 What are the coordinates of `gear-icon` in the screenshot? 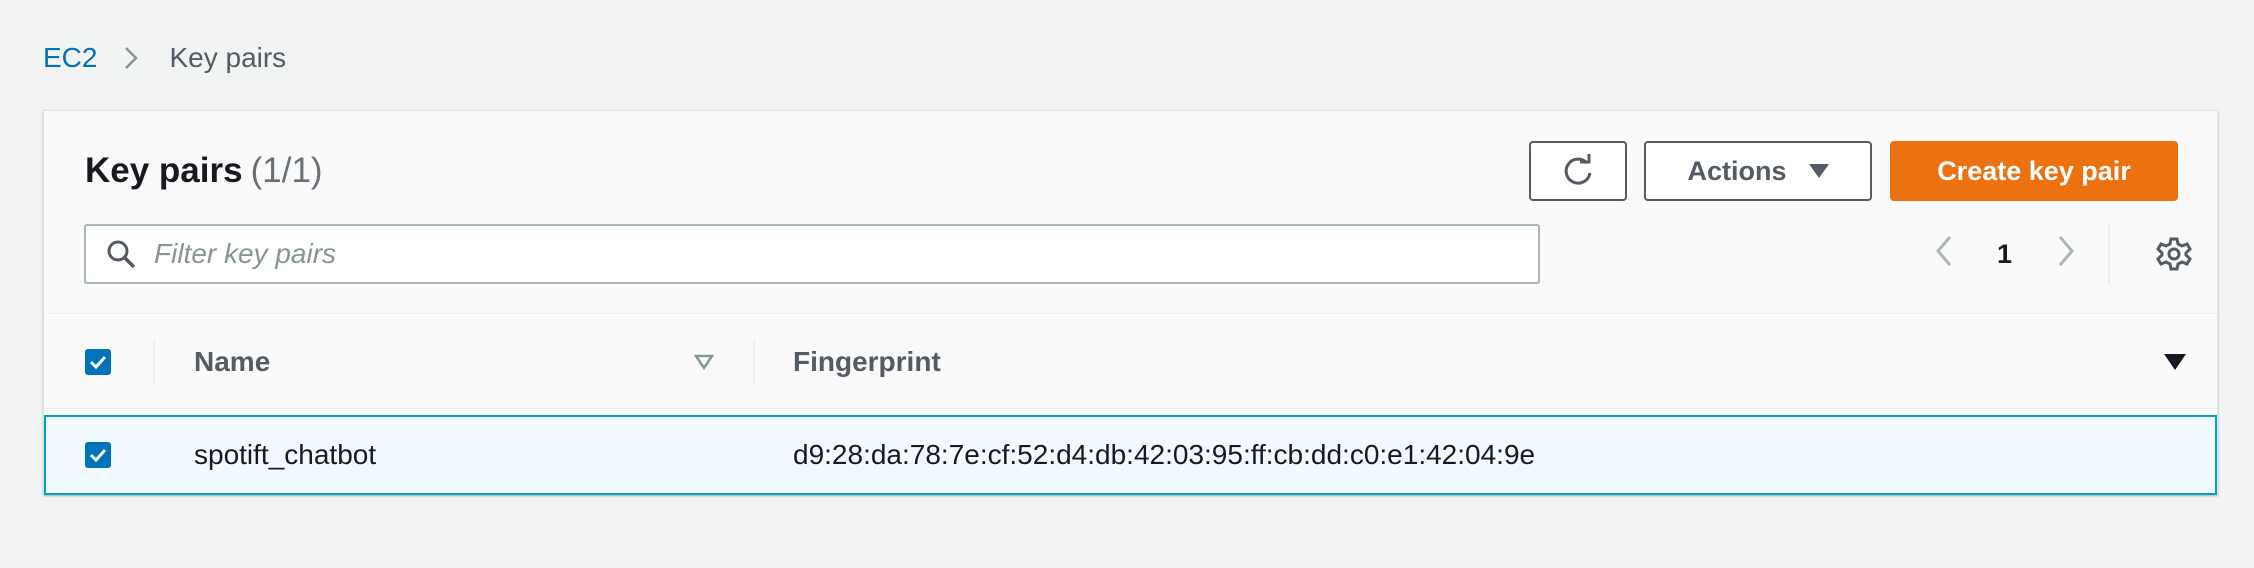 It's located at (2174, 254).